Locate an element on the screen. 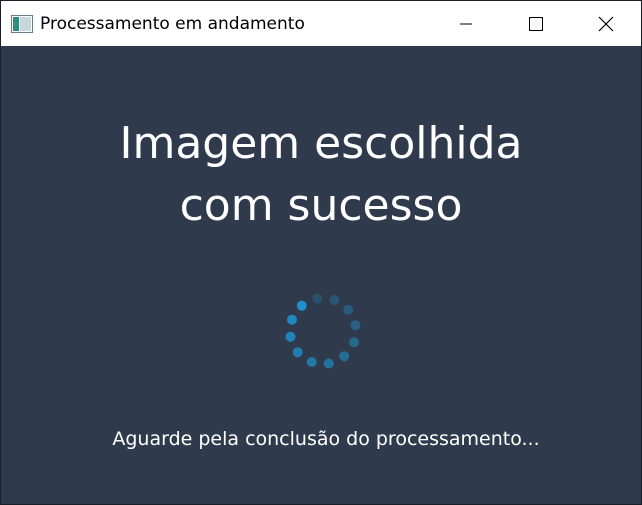 Image resolution: width=642 pixels, height=505 pixels. window-title: Processamento em andamento is located at coordinates (172, 23).